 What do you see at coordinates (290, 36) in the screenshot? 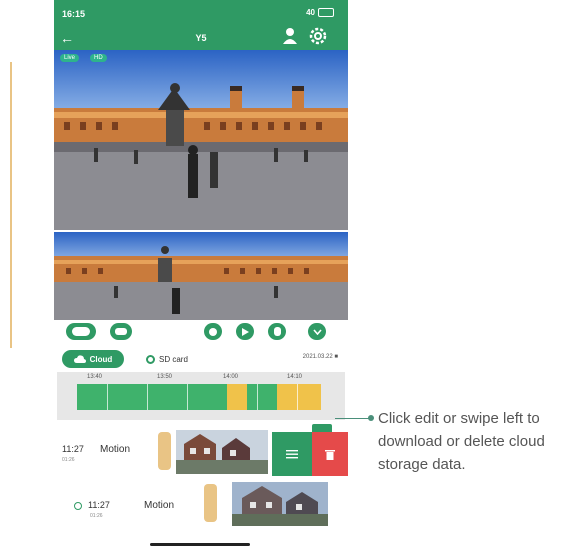
I see `person-icon` at bounding box center [290, 36].